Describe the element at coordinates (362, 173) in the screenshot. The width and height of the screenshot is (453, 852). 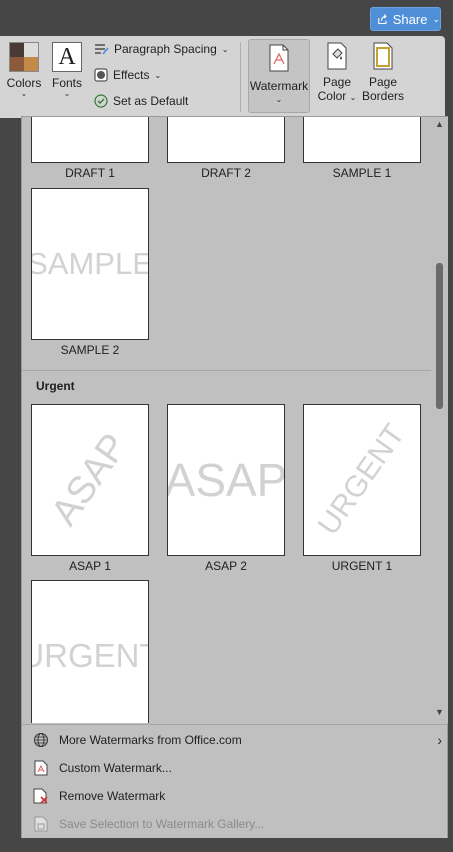
I see `watermark-caption: SAMPLE 1` at that location.